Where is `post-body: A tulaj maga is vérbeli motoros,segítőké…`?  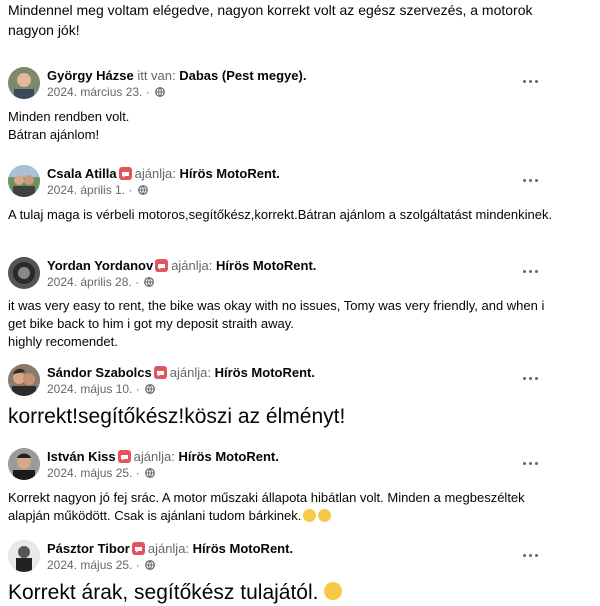 post-body: A tulaj maga is vérbeli motoros,segítőké… is located at coordinates (288, 215).